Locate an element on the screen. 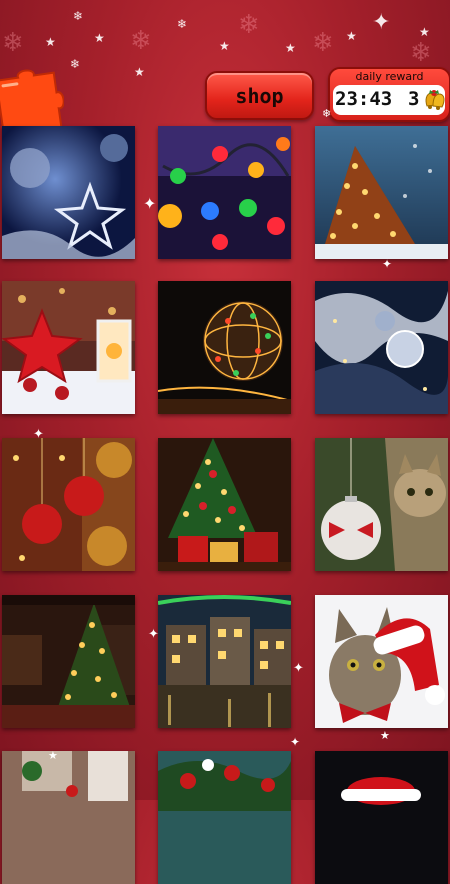  puzzle-tile-snowy-branch-ornament is located at coordinates (381, 347).